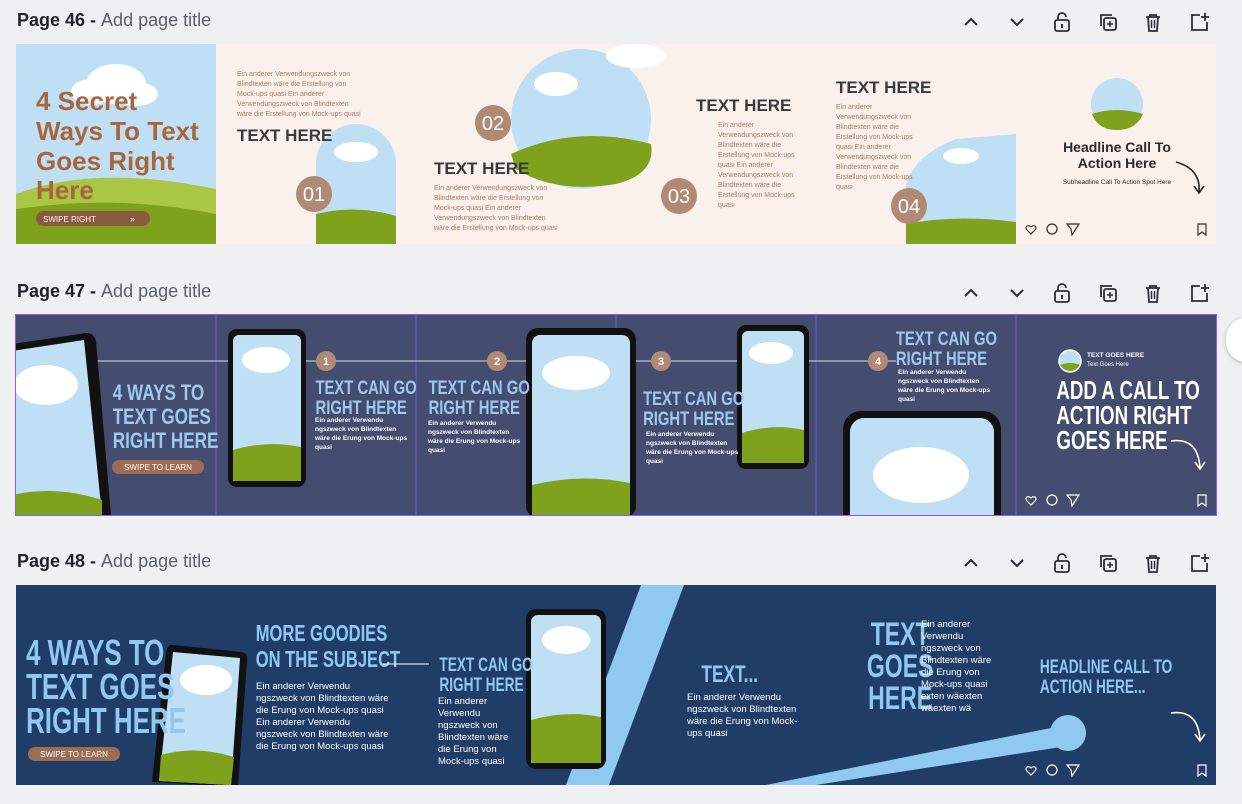  Describe the element at coordinates (1117, 163) in the screenshot. I see `cta-heading-line: Action Here` at that location.